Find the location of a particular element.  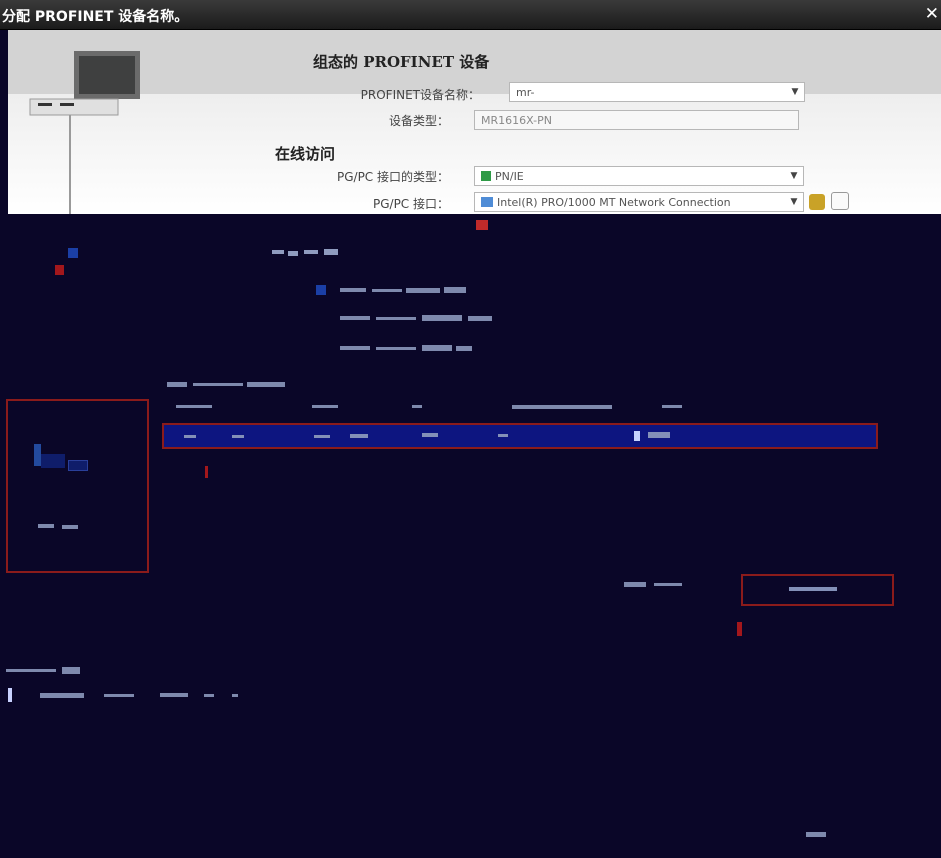

device-name-label: PROFINET设备名称： is located at coordinates (420, 95).